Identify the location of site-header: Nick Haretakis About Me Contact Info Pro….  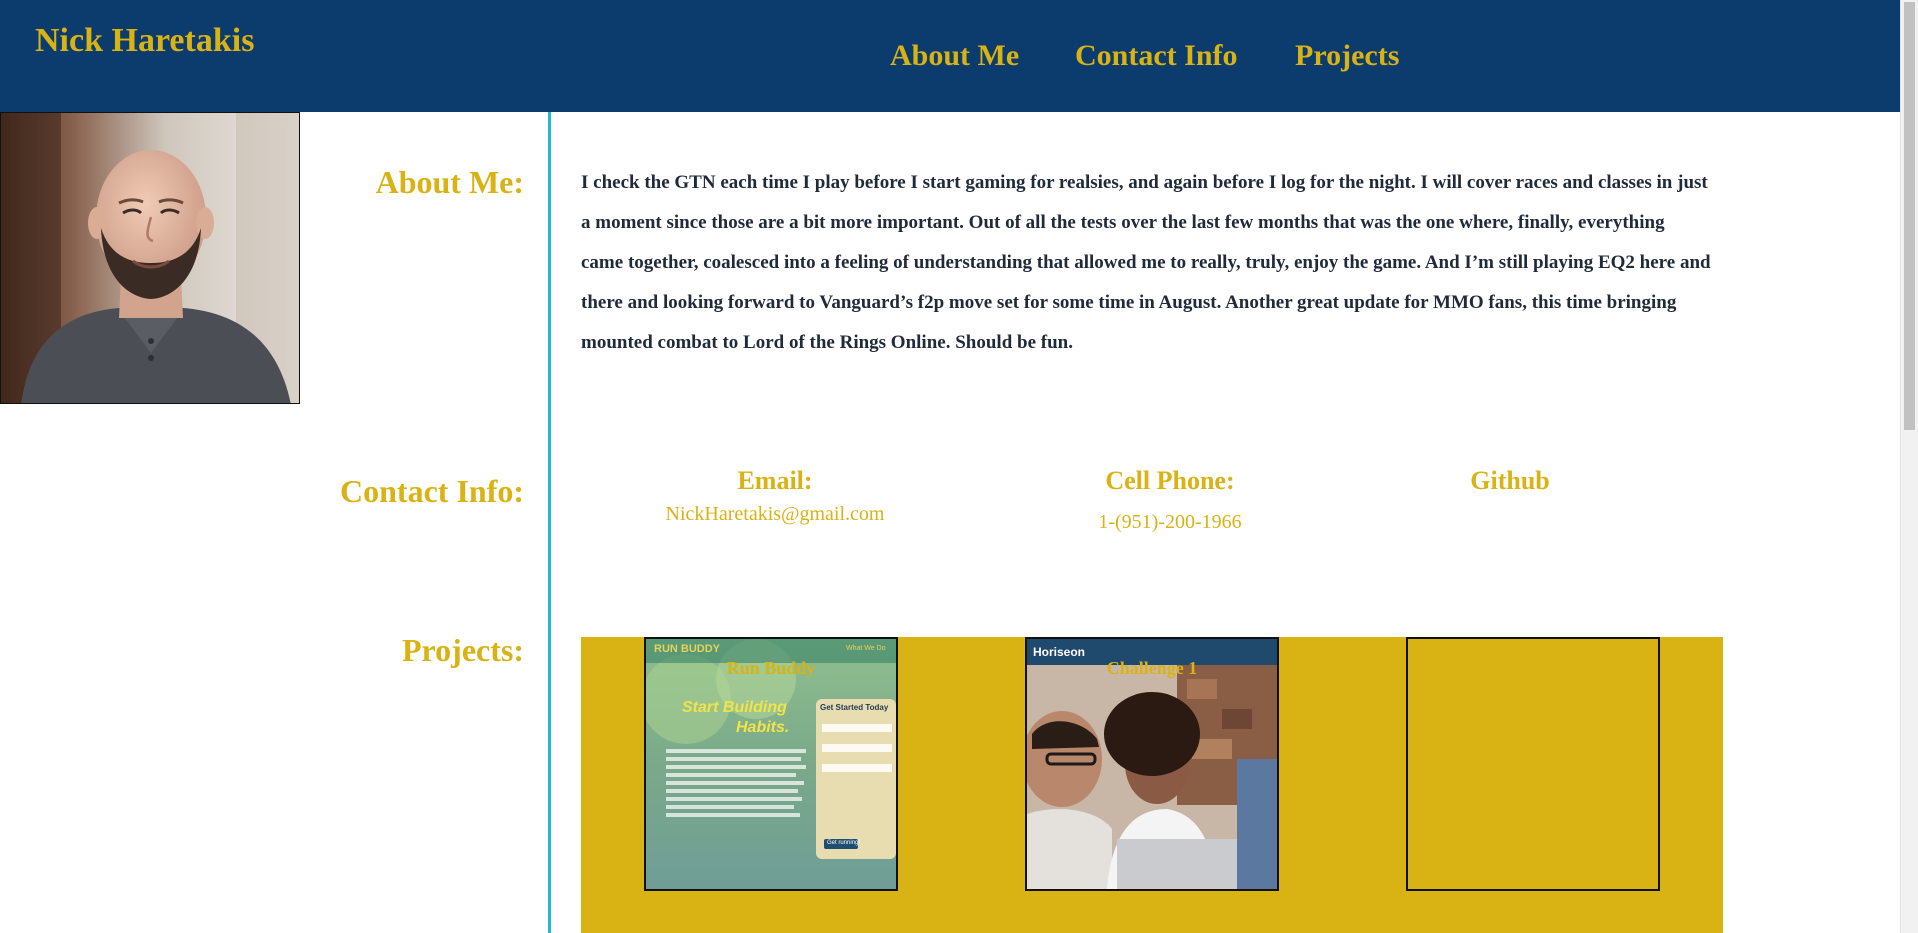
(950, 56).